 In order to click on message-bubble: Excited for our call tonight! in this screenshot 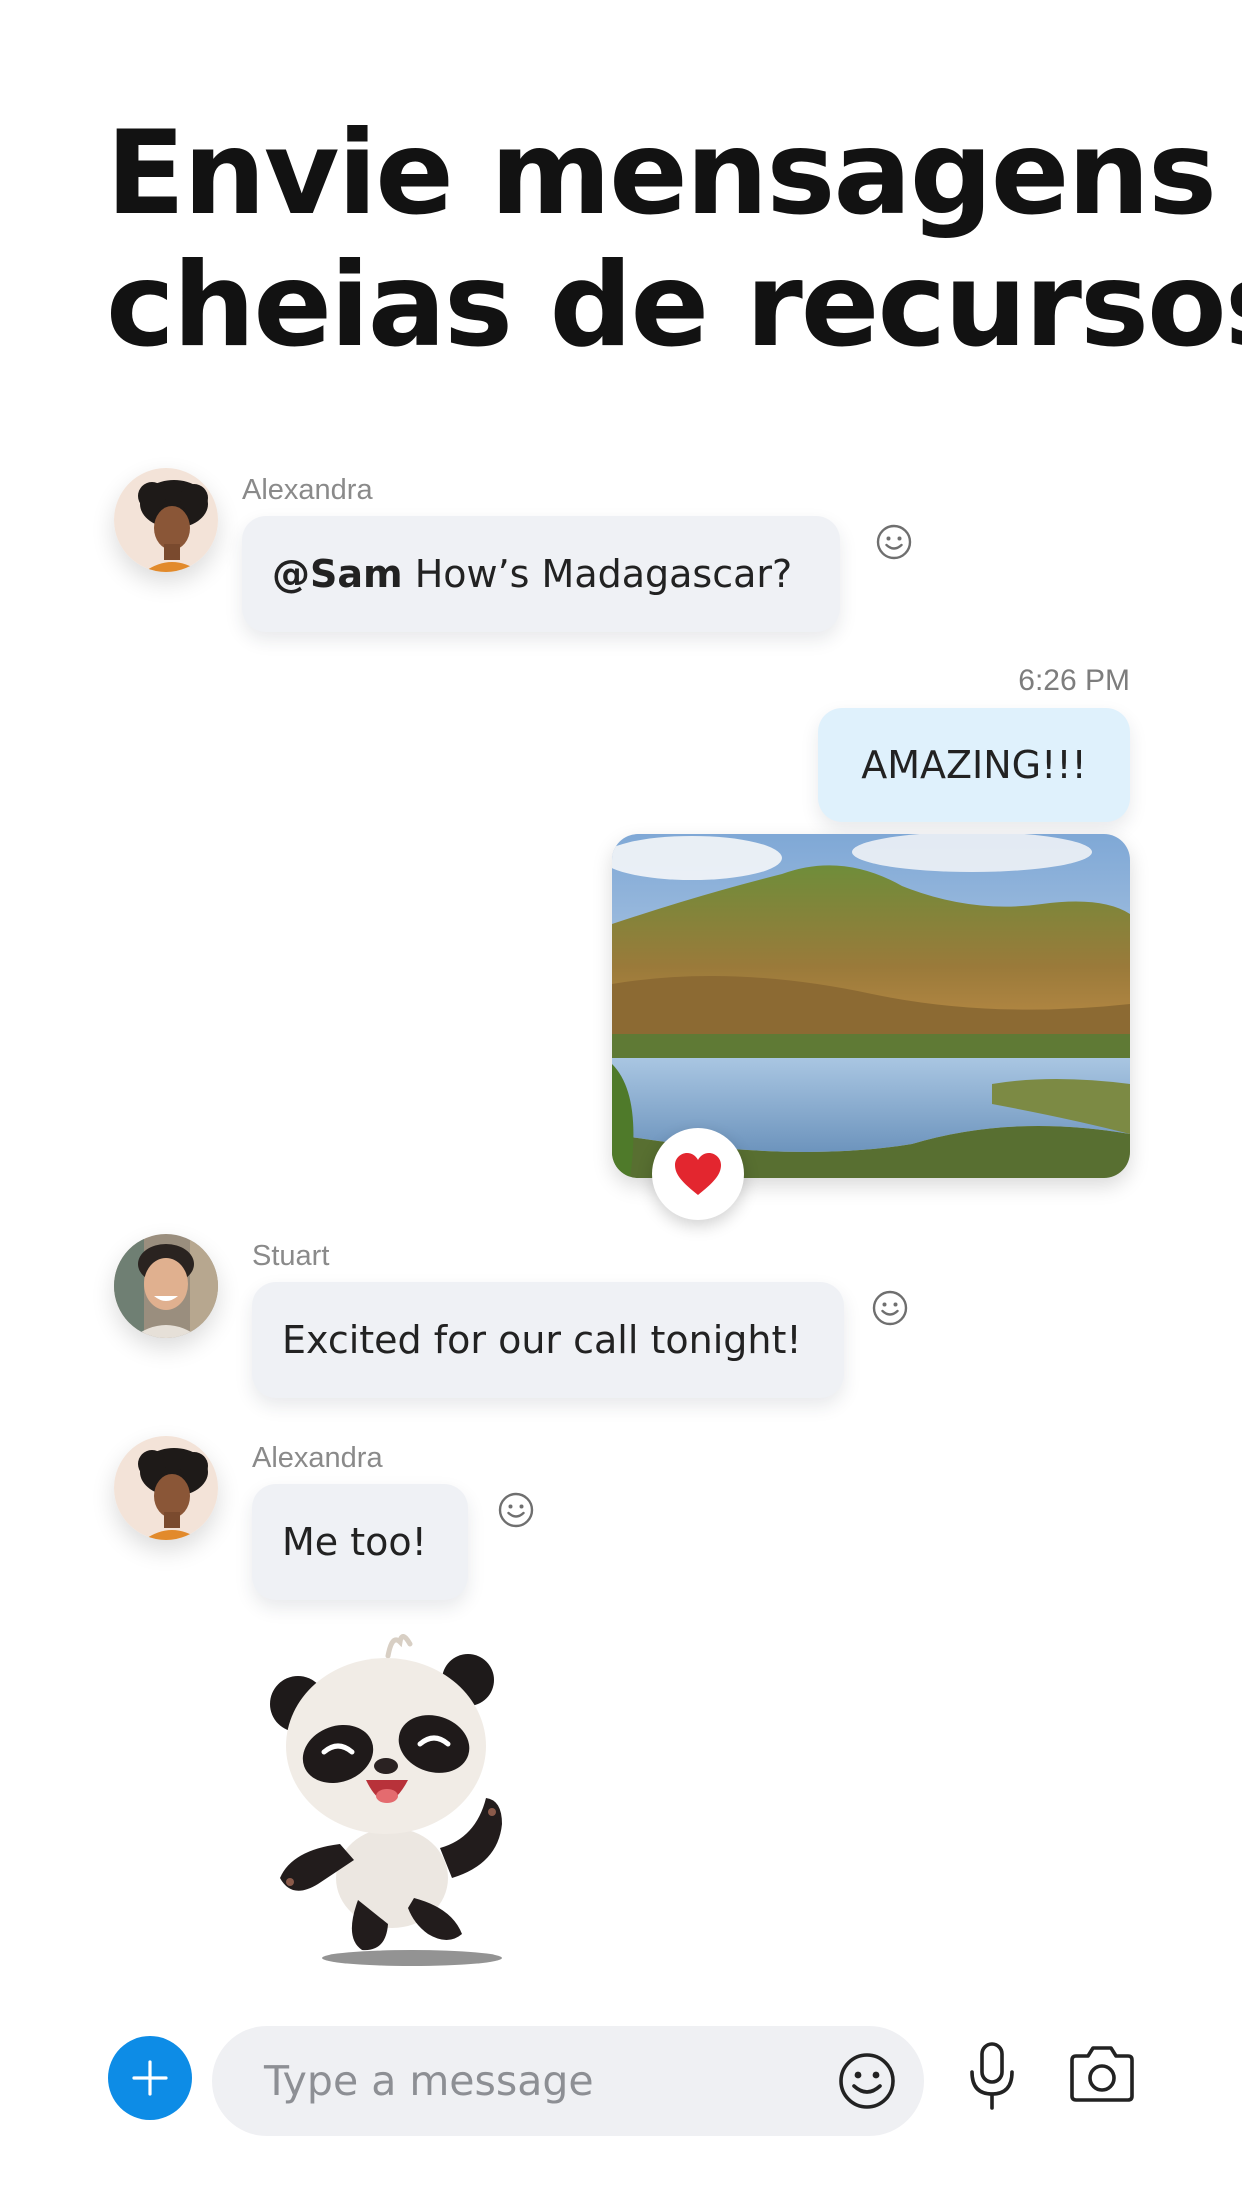, I will do `click(548, 1340)`.